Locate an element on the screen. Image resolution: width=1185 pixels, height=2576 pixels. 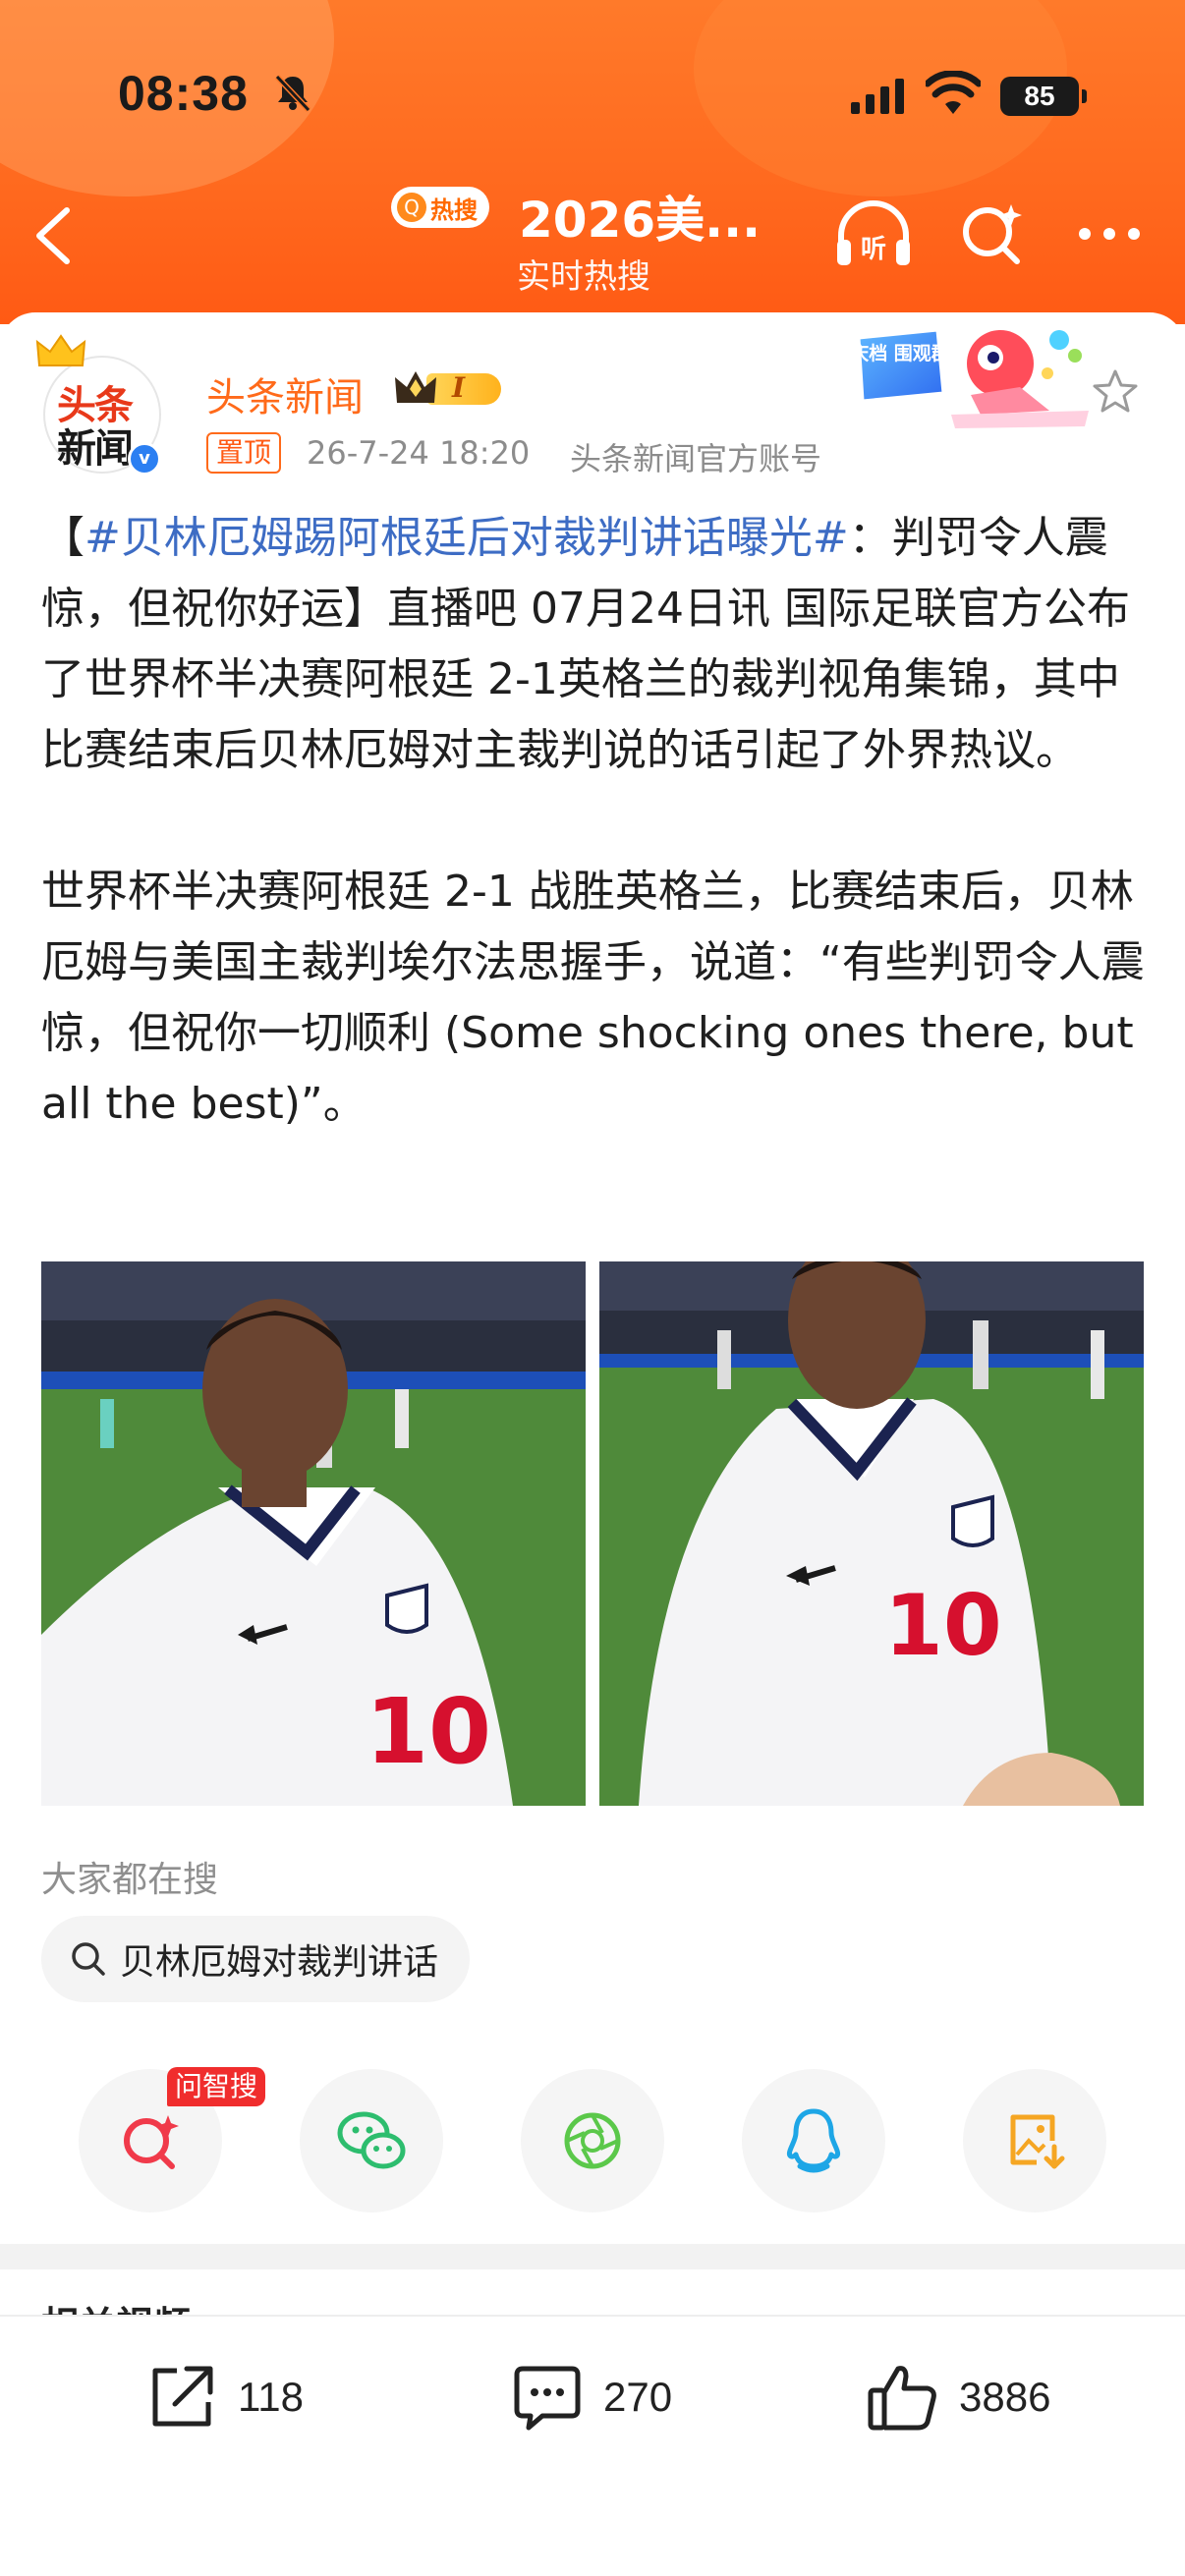
share-moments-button is located at coordinates (592, 2140).